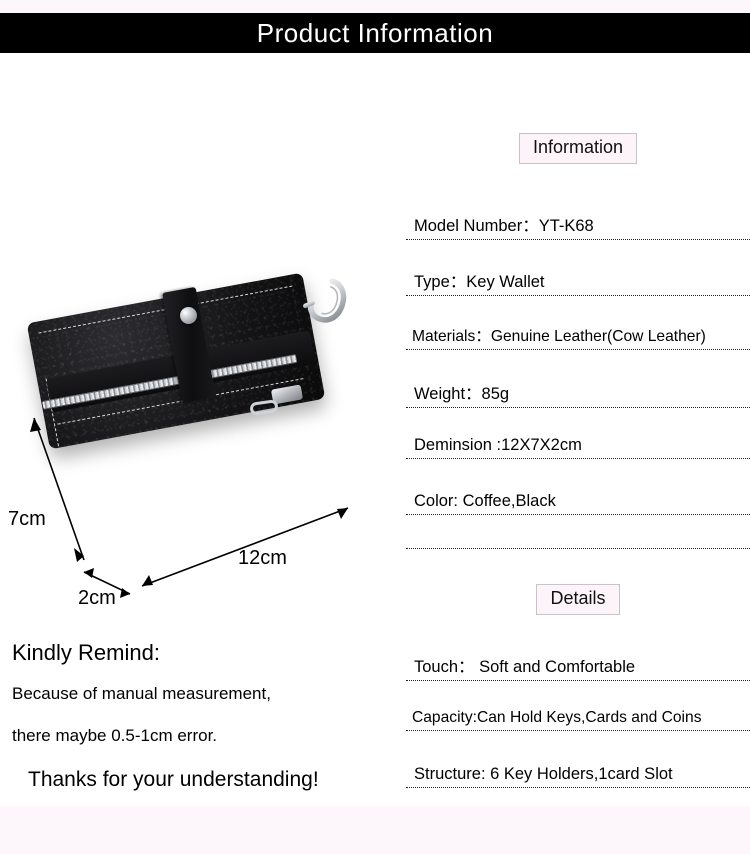 The height and width of the screenshot is (854, 750). I want to click on dimension-label-width: 12cm, so click(262, 558).